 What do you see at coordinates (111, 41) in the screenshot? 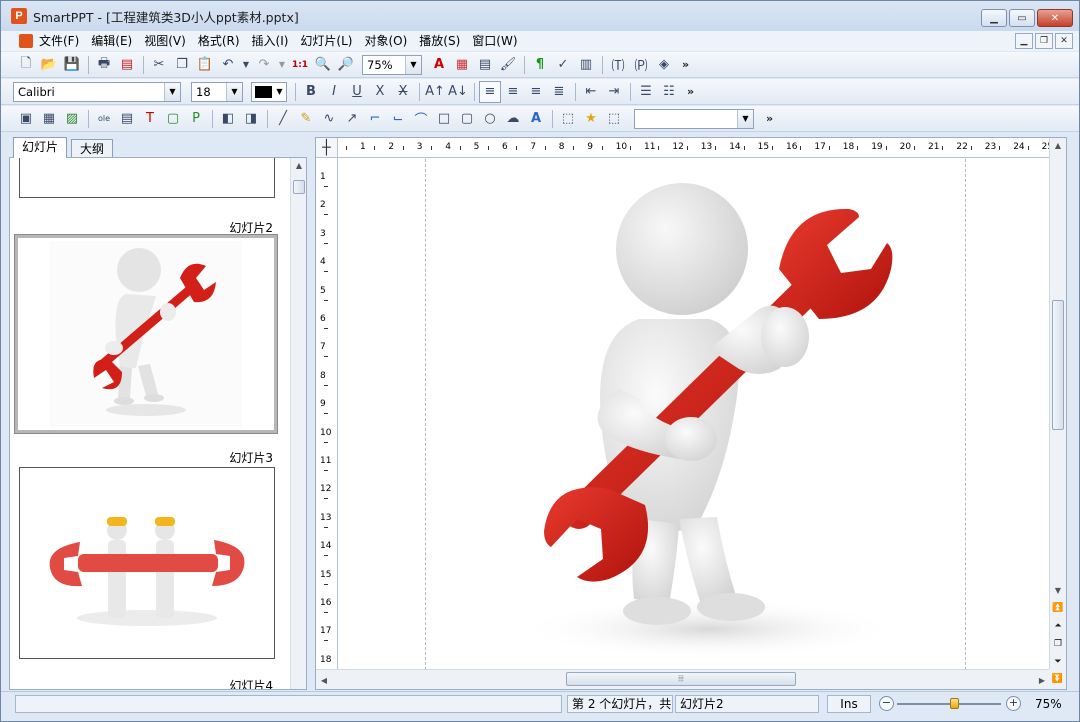
I see `menu-edit: 编辑(E)` at bounding box center [111, 41].